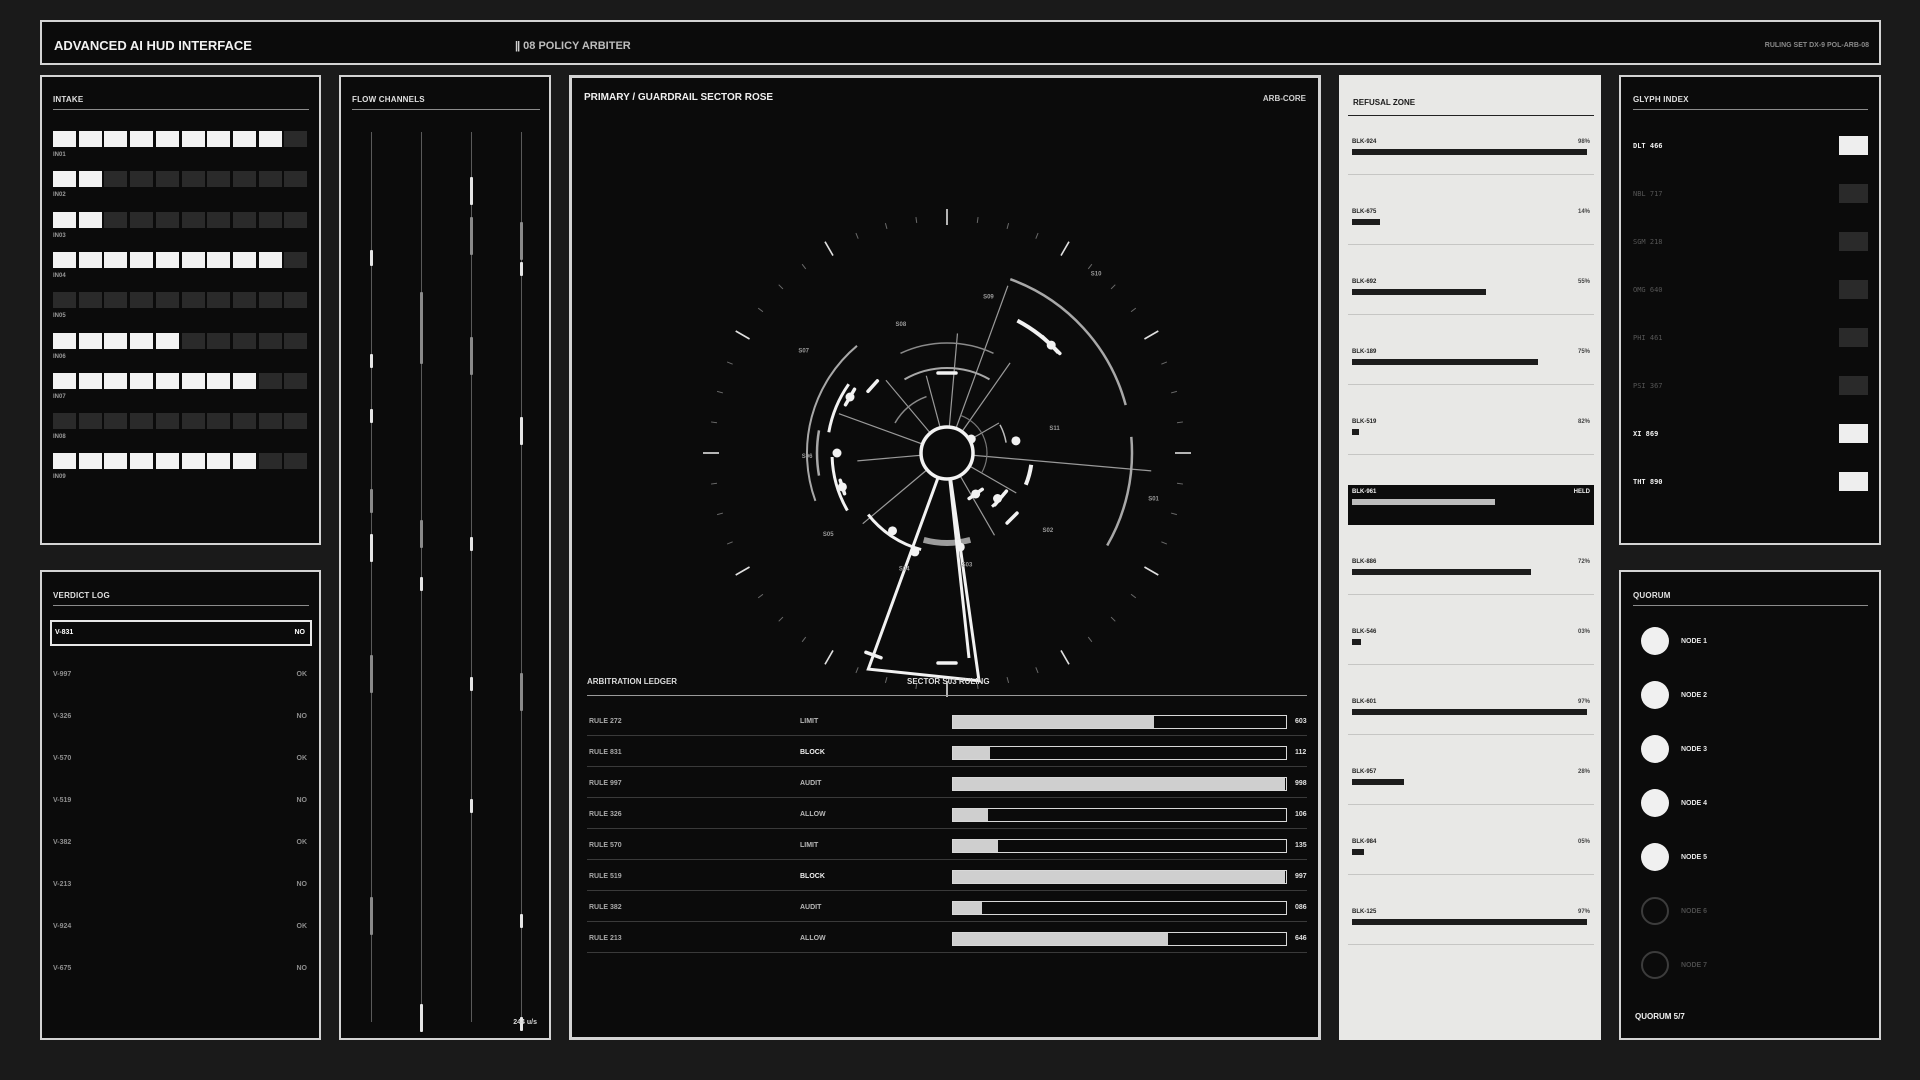 Image resolution: width=1920 pixels, height=1080 pixels. What do you see at coordinates (1731, 642) in the screenshot?
I see `quorum-node: NODE 1` at bounding box center [1731, 642].